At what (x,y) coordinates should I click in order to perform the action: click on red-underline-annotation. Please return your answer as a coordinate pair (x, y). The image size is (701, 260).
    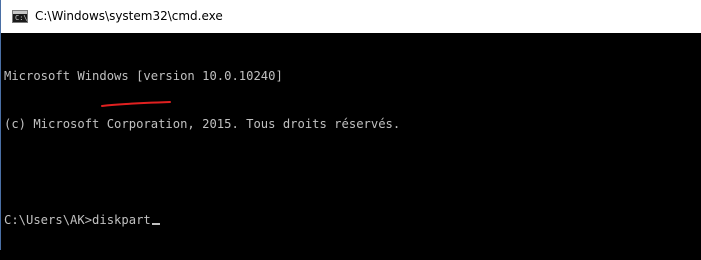
    Looking at the image, I should click on (136, 104).